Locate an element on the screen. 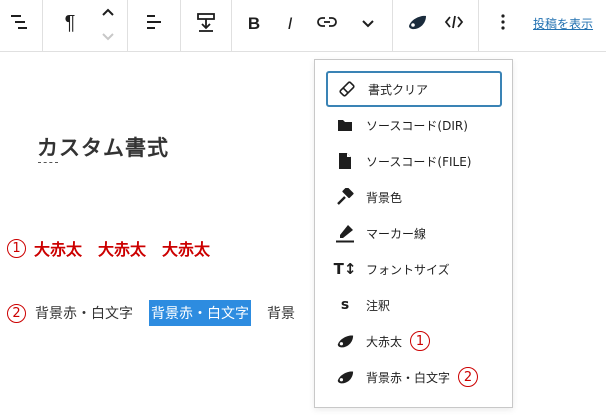 Image resolution: width=606 pixels, height=415 pixels. menu-item-label: 大赤太 is located at coordinates (384, 341).